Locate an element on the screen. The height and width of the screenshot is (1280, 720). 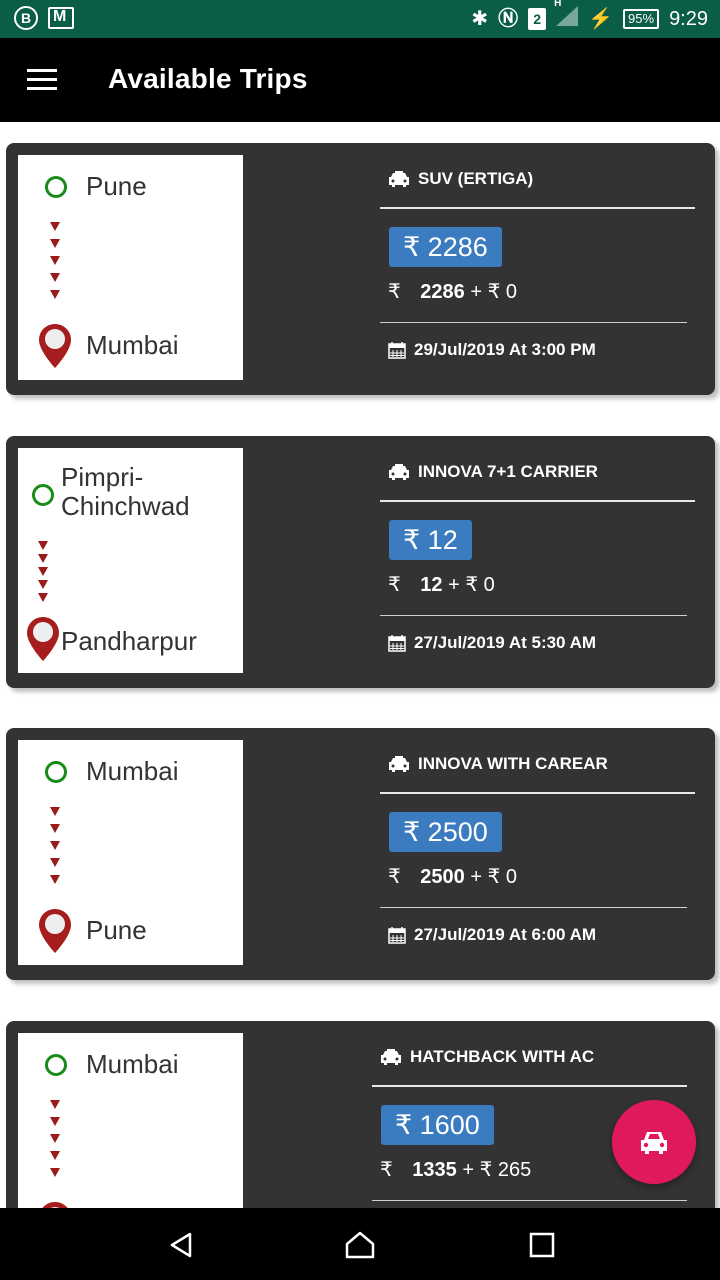
destination-city: Pandharpur is located at coordinates (129, 641).